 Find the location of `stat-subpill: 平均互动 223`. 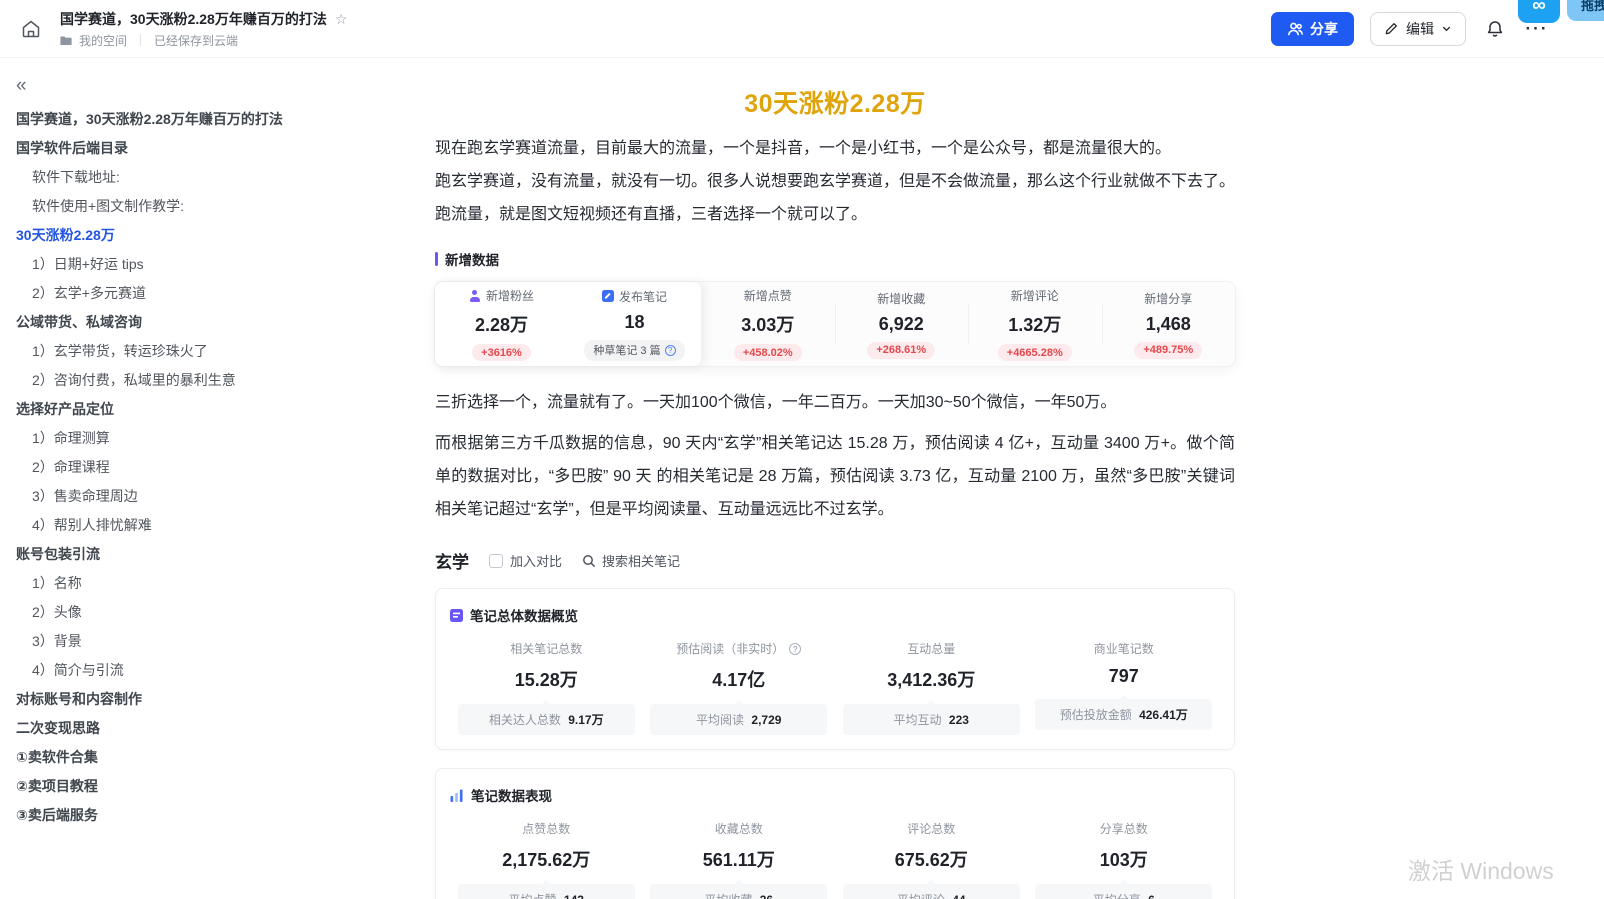

stat-subpill: 平均互动 223 is located at coordinates (931, 717).